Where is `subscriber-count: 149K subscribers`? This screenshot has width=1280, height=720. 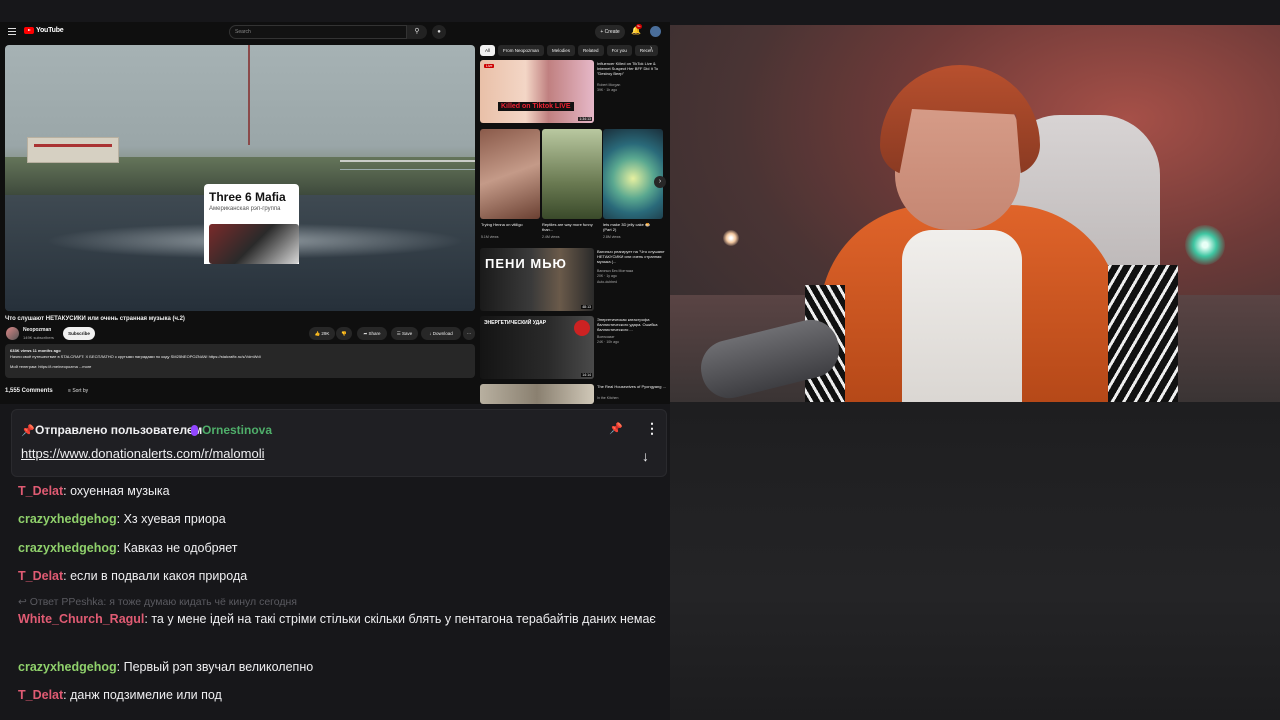 subscriber-count: 149K subscribers is located at coordinates (38, 337).